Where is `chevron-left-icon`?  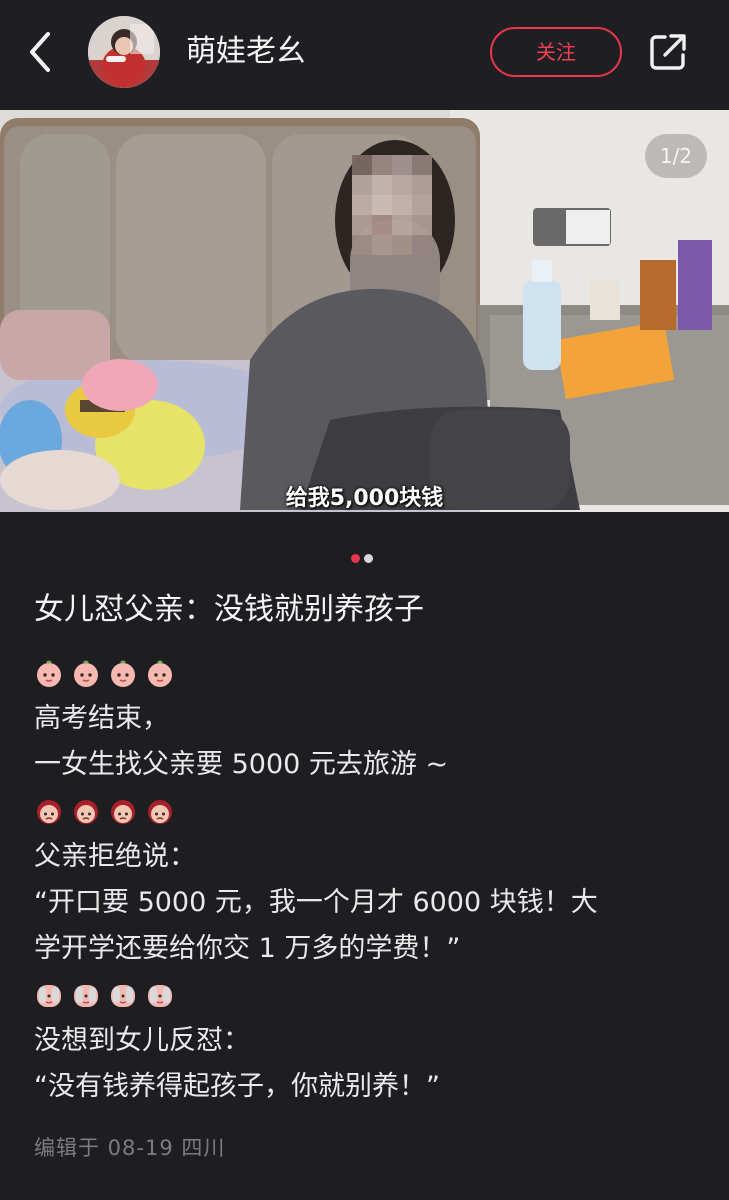 chevron-left-icon is located at coordinates (40, 52).